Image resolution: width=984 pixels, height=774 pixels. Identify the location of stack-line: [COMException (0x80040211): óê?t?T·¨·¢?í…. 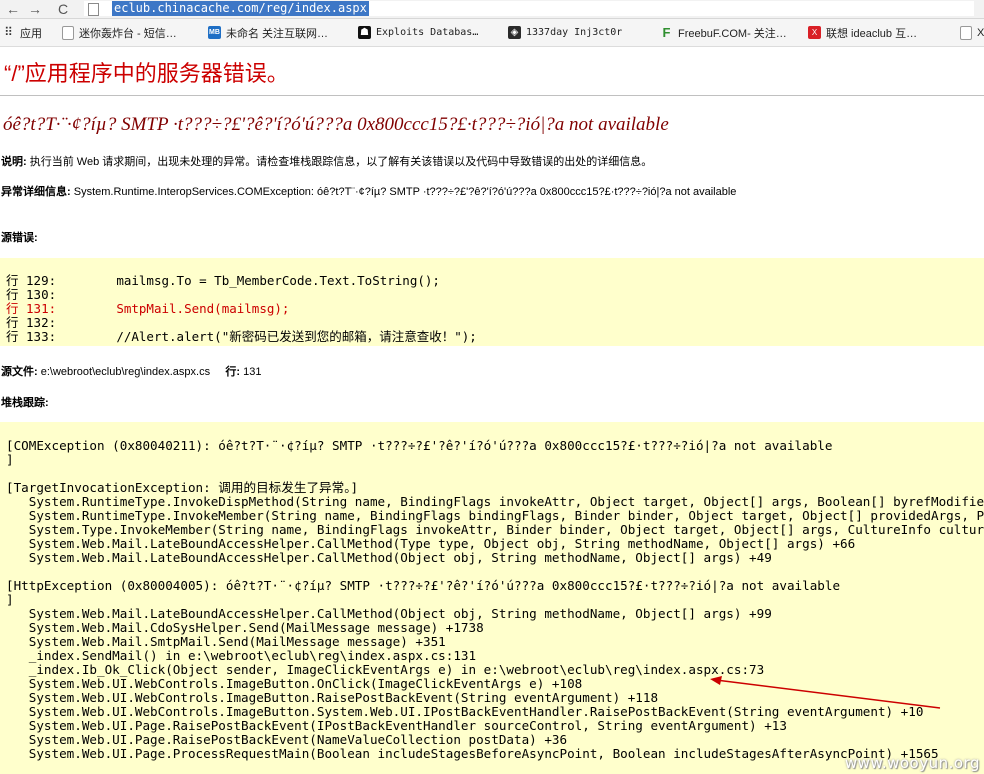
(419, 445).